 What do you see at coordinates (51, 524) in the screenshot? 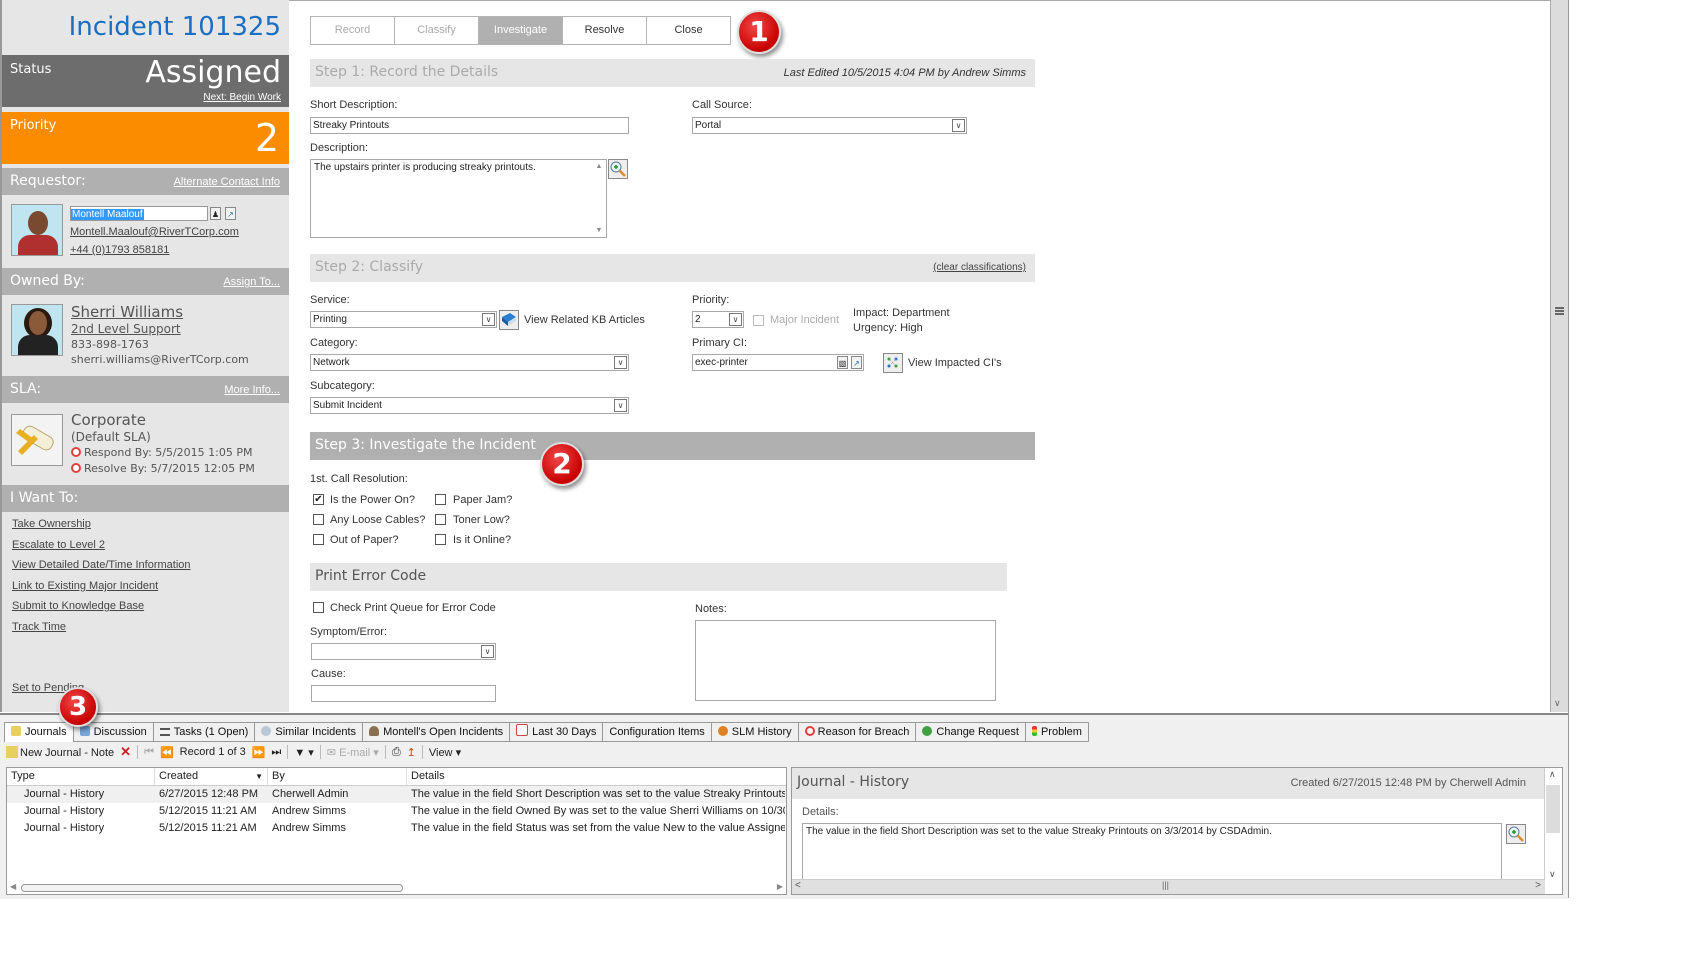
I see `take-ownership-link: Take Ownership` at bounding box center [51, 524].